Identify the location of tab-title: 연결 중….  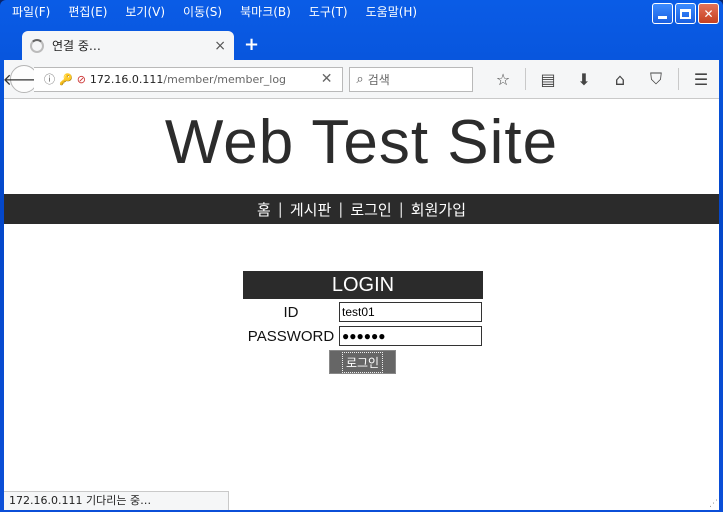
(76, 46).